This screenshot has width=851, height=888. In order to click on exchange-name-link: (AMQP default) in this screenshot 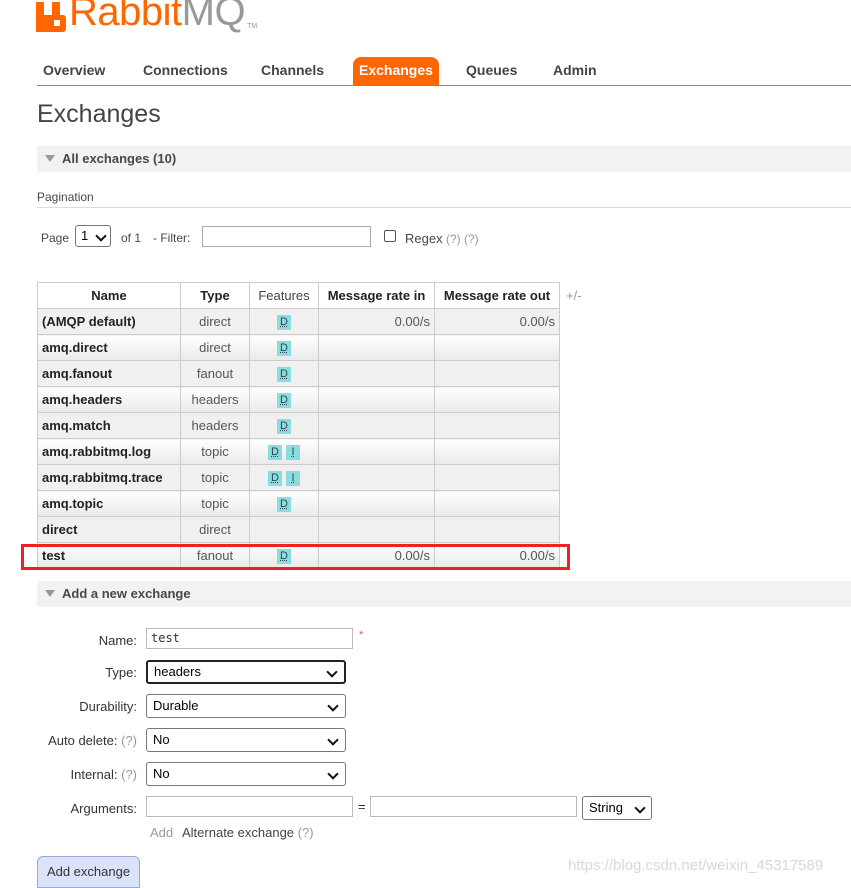, I will do `click(109, 321)`.